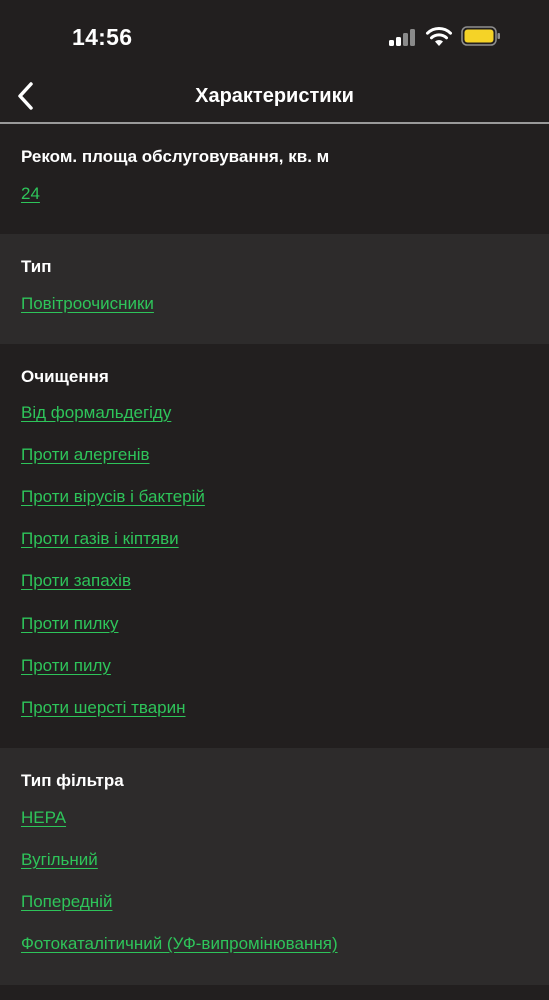 The width and height of the screenshot is (549, 1000). Describe the element at coordinates (103, 708) in the screenshot. I see `value-link: Проти шерсті тварин` at that location.